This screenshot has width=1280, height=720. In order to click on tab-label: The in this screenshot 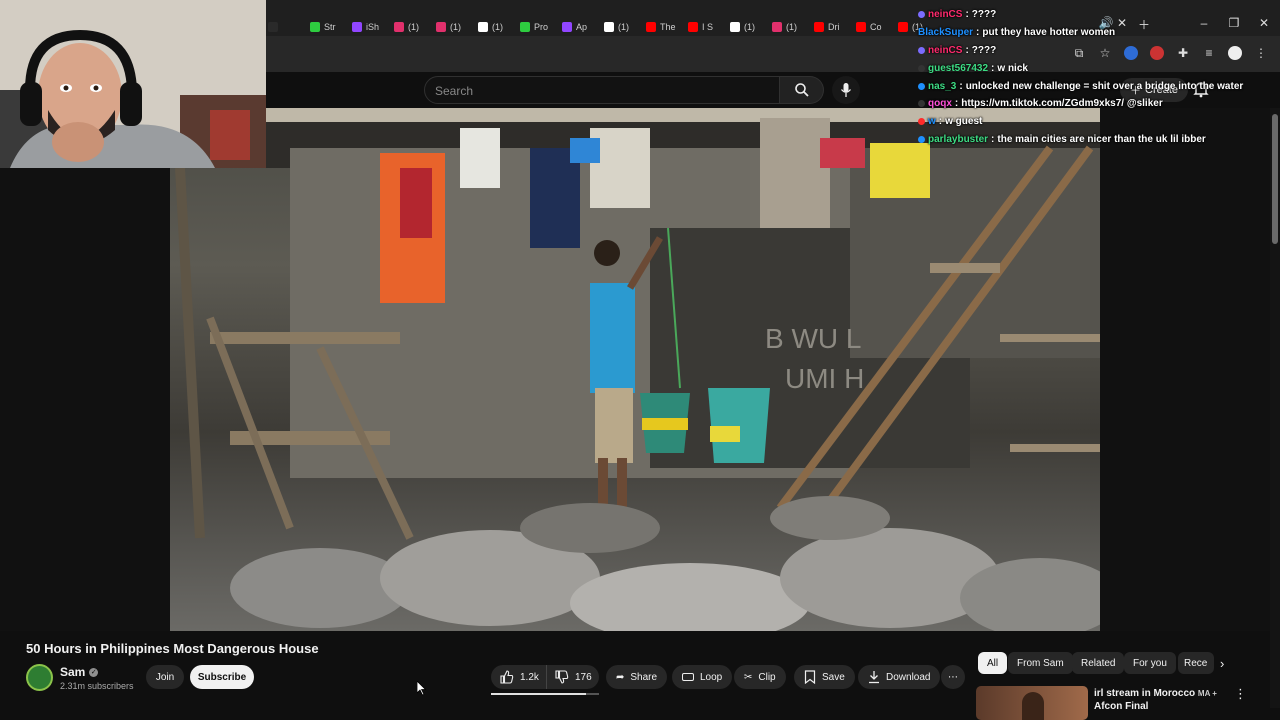, I will do `click(668, 27)`.